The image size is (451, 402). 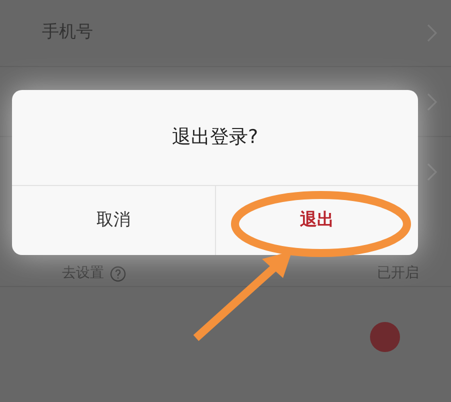 I want to click on dot-icon, so click(x=385, y=337).